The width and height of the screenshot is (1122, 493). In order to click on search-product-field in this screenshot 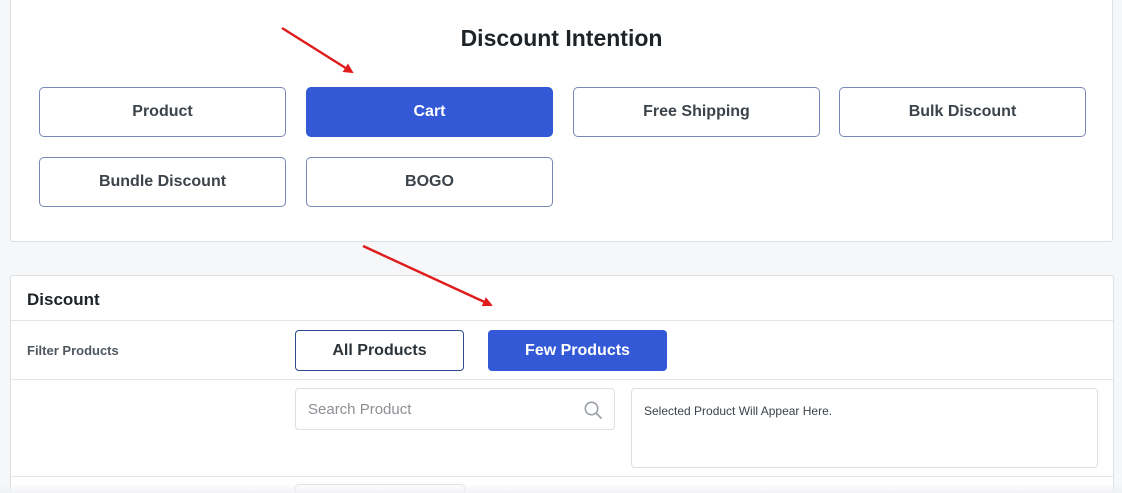, I will do `click(455, 409)`.